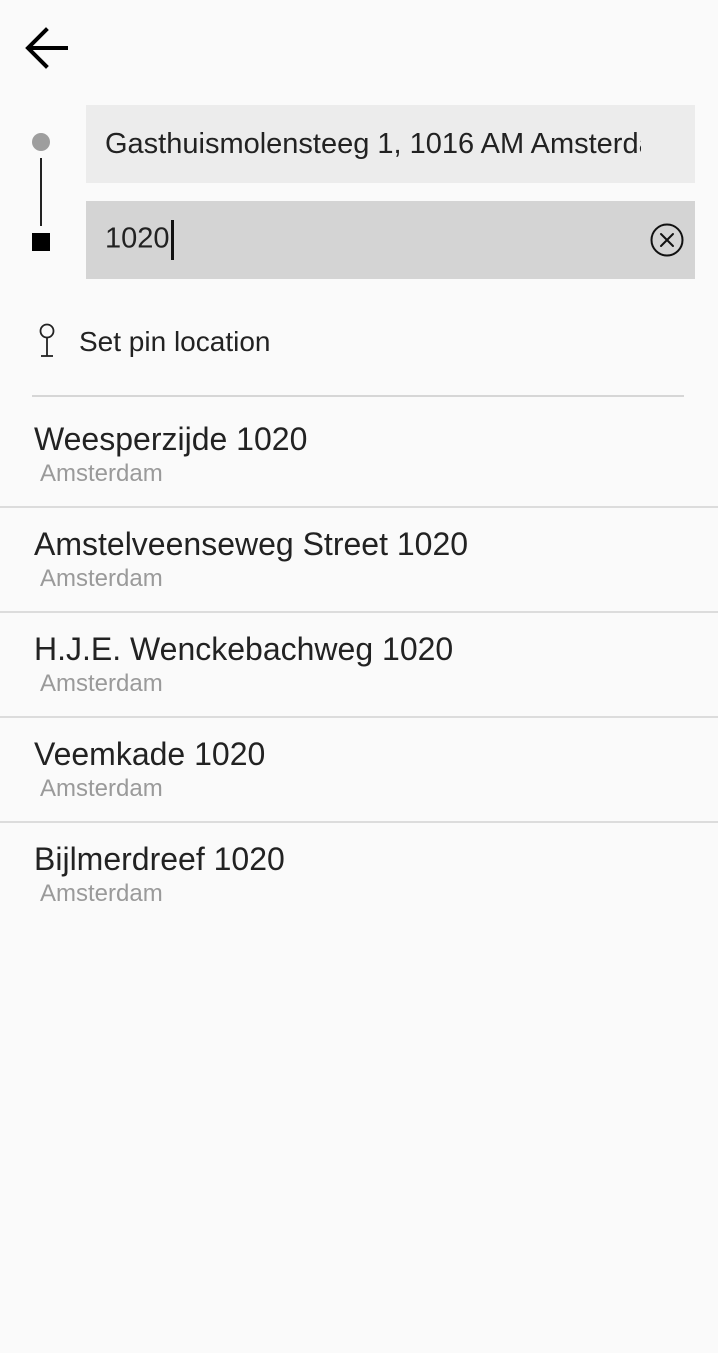 The width and height of the screenshot is (718, 1353). Describe the element at coordinates (358, 396) in the screenshot. I see `divider` at that location.